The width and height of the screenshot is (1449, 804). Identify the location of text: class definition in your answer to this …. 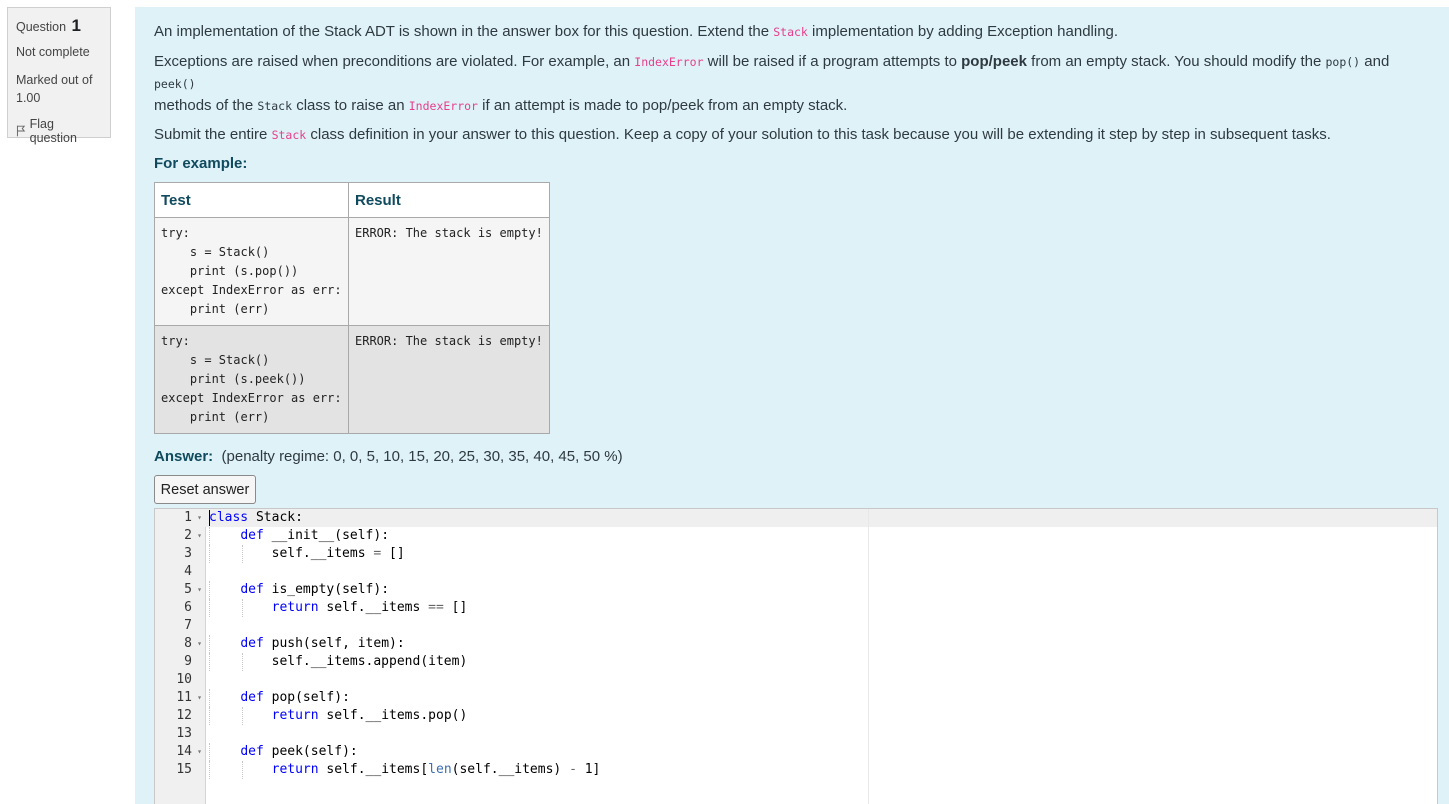
(818, 134).